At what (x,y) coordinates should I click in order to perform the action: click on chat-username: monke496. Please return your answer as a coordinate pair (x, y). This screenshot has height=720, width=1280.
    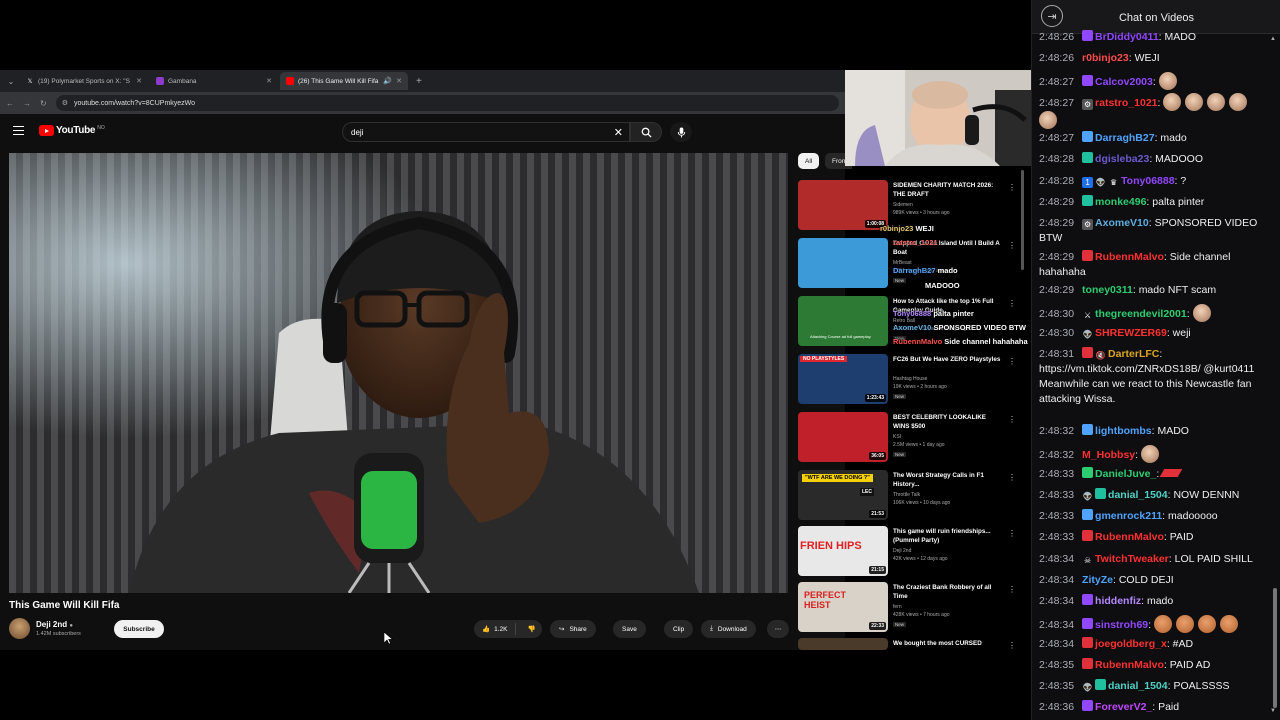
    Looking at the image, I should click on (1120, 202).